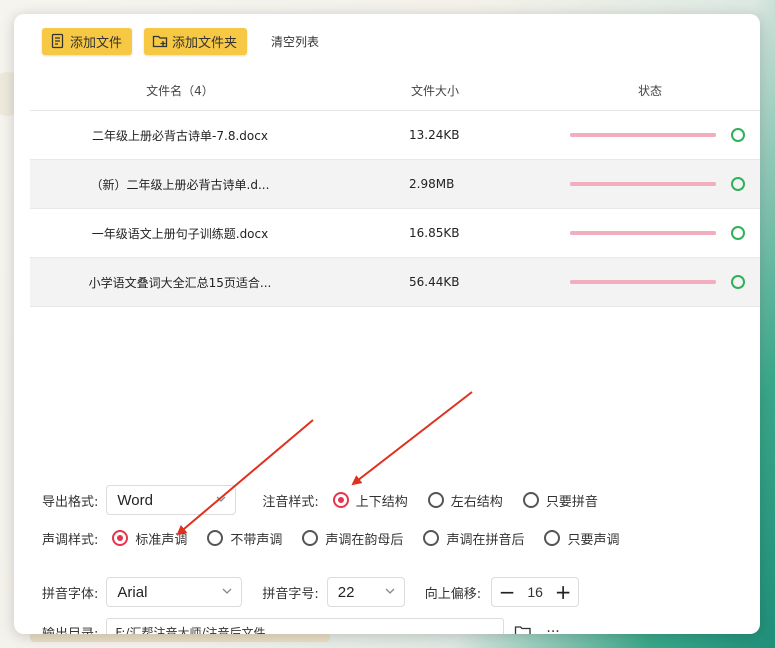  I want to click on offset-stepper: − 16 +, so click(535, 592).